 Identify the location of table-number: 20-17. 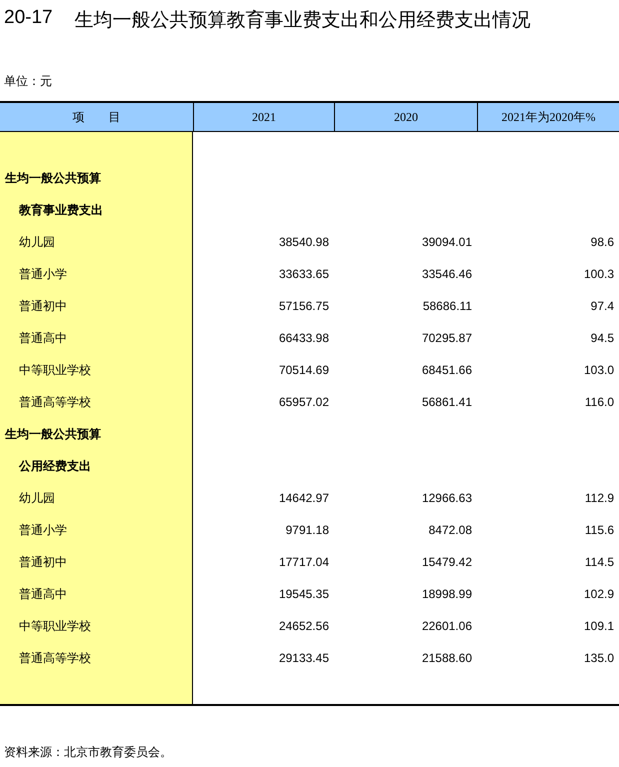
(28, 18).